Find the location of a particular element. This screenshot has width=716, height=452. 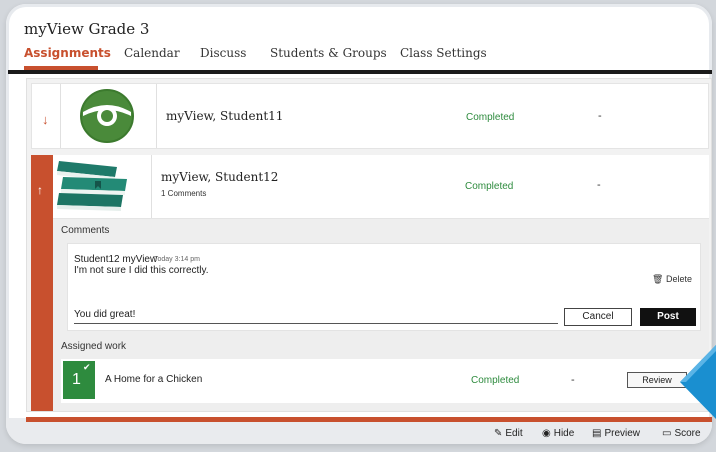

work-status: Completed is located at coordinates (495, 380).